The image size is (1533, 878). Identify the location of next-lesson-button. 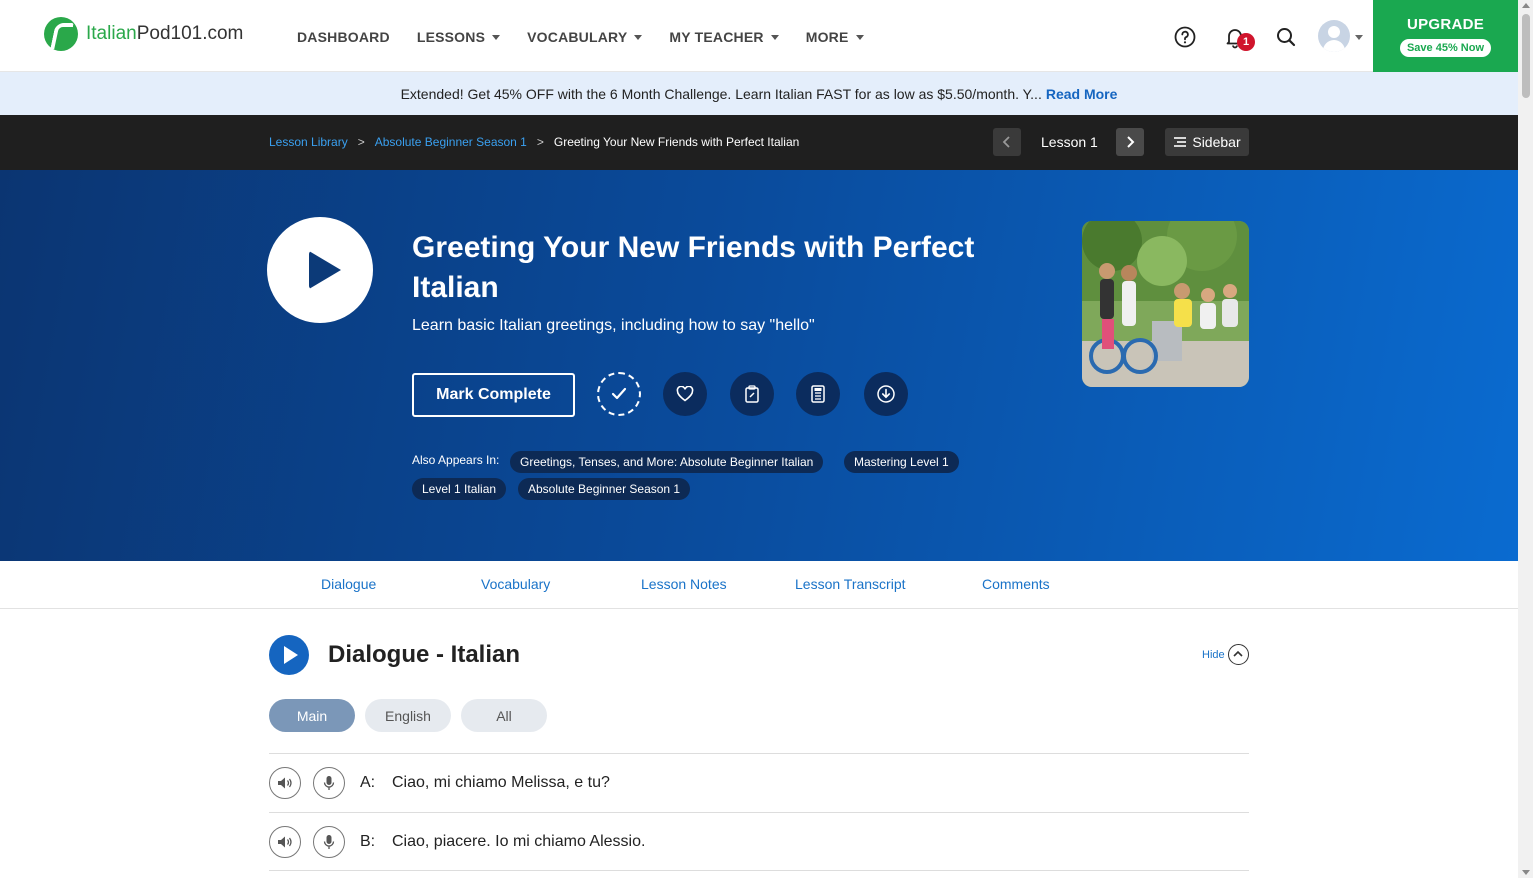
(1130, 142).